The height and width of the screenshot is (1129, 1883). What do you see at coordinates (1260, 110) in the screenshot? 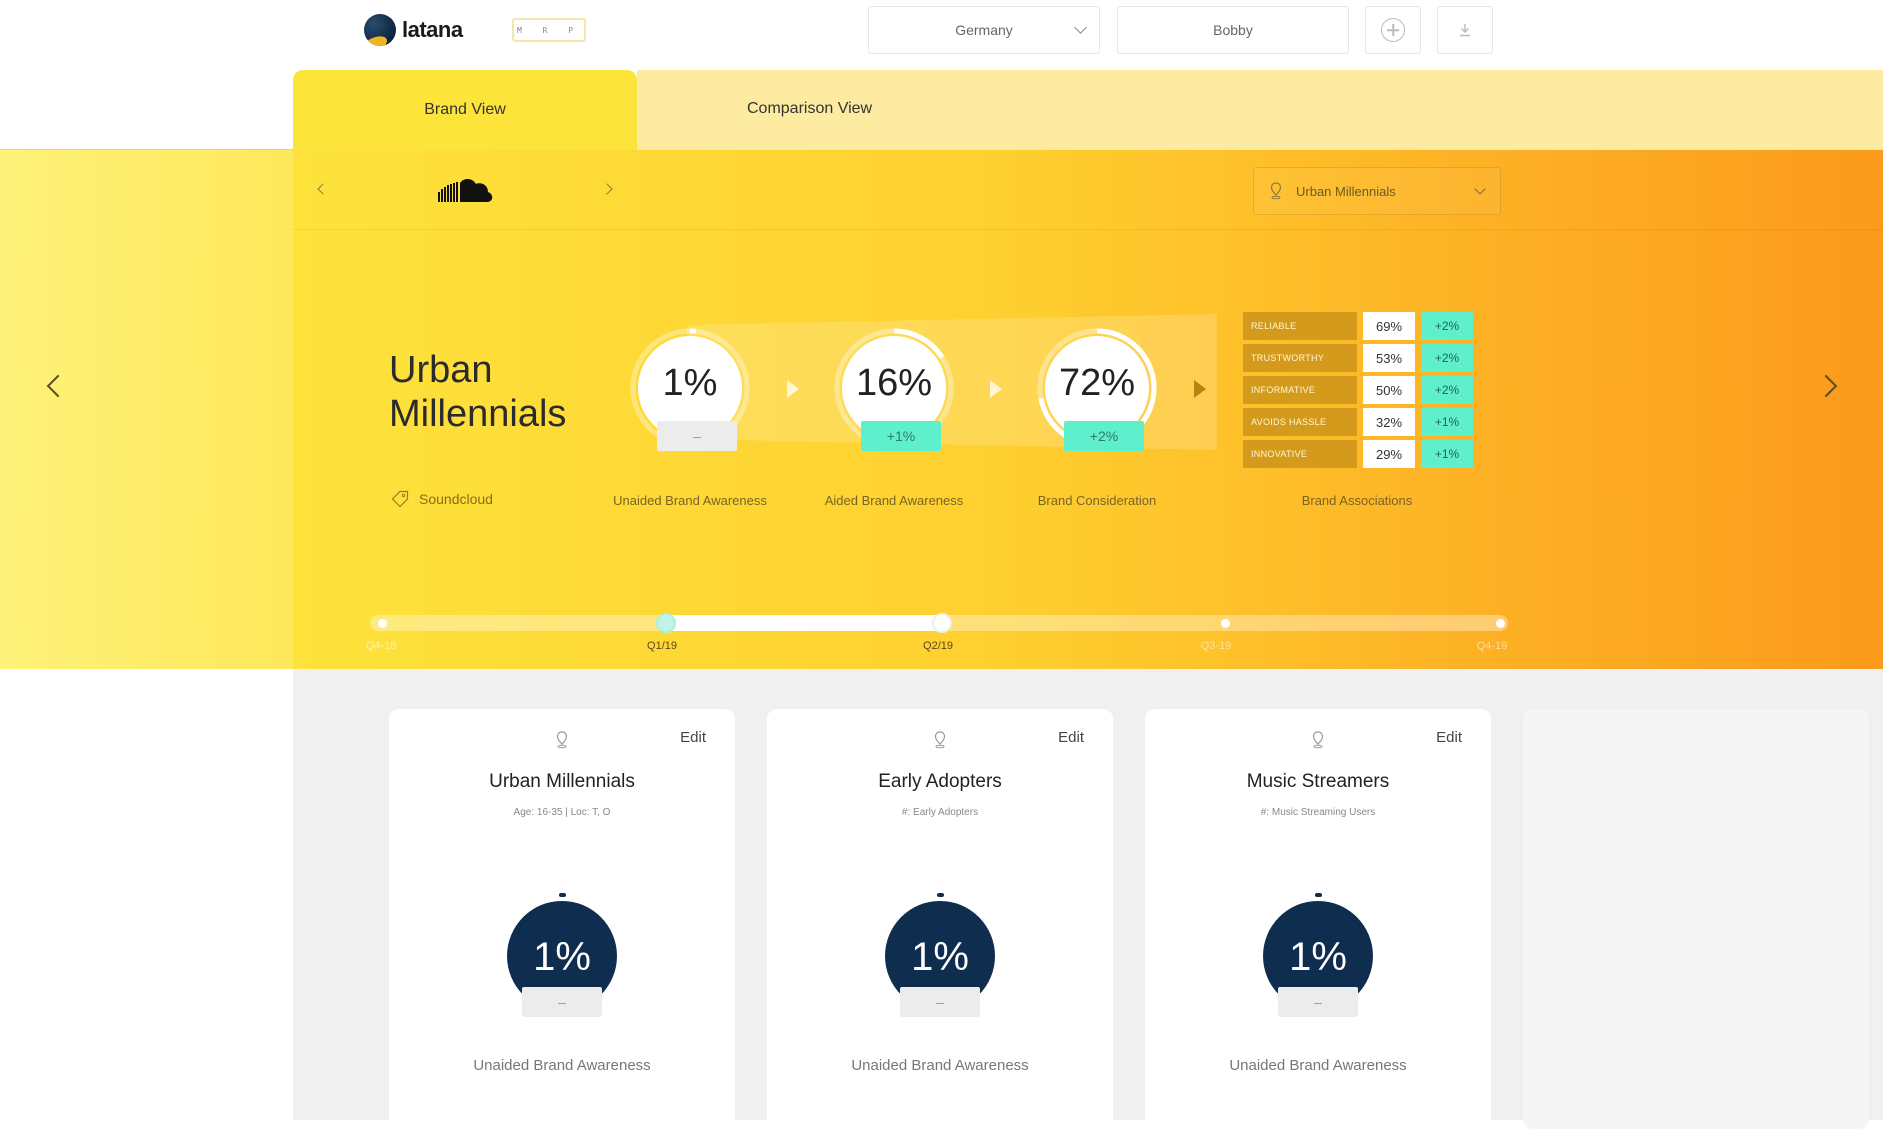
I see `tab-comparison-view: Comparison View` at bounding box center [1260, 110].